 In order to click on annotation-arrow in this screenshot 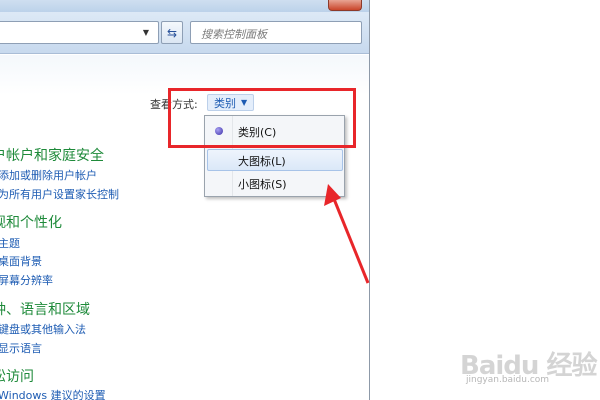, I will do `click(347, 234)`.